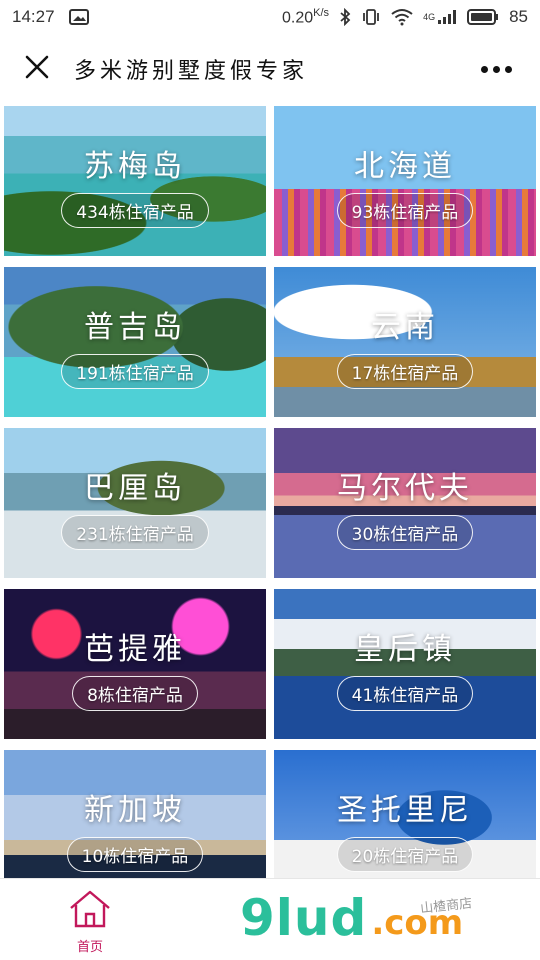 The image size is (540, 960). I want to click on destination-count-badge: 191栋住宿产品, so click(135, 371).